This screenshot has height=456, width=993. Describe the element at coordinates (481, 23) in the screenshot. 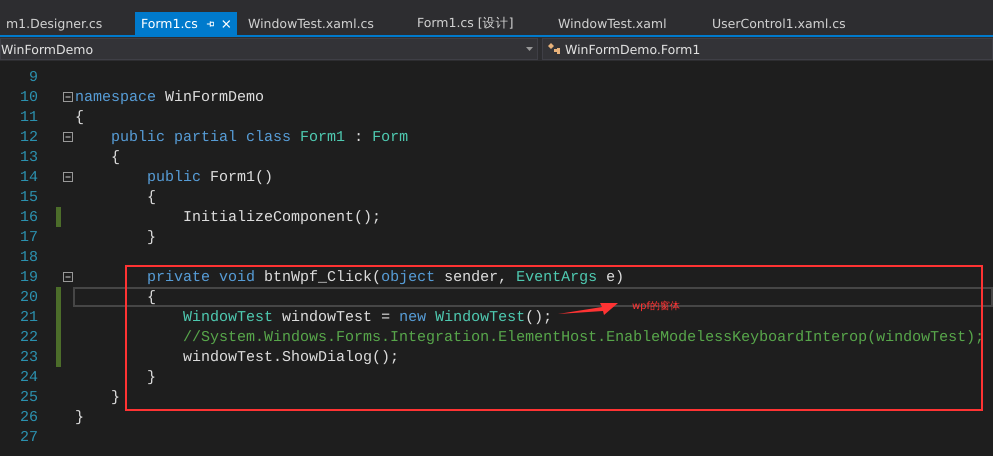

I see `file-tab: Form1.cs [设计]` at that location.